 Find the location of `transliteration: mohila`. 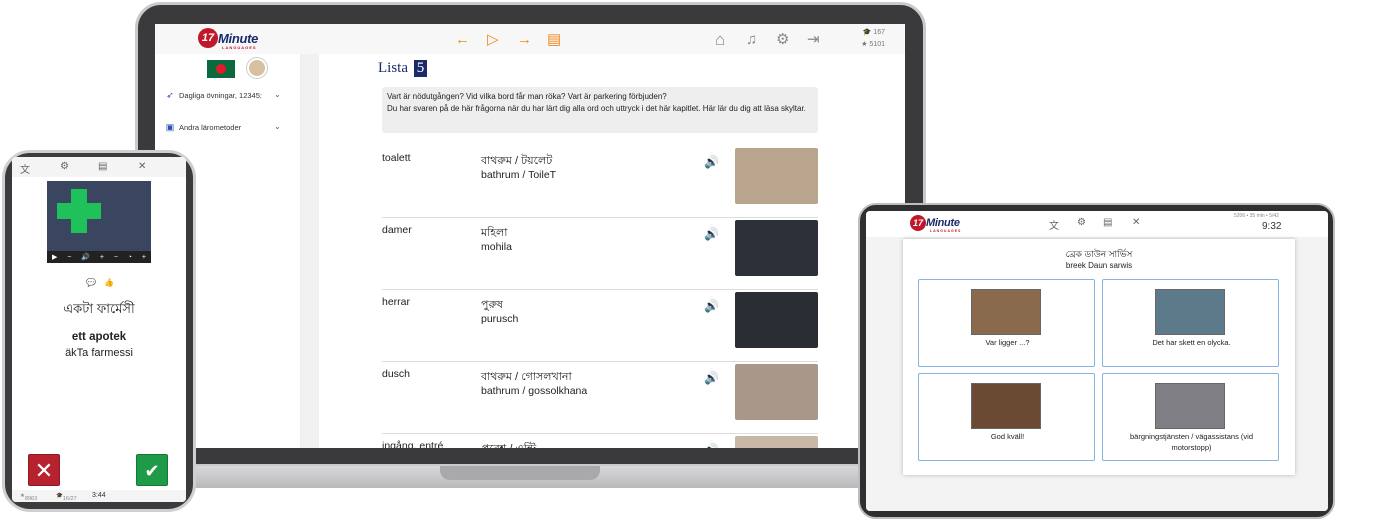

transliteration: mohila is located at coordinates (496, 247).